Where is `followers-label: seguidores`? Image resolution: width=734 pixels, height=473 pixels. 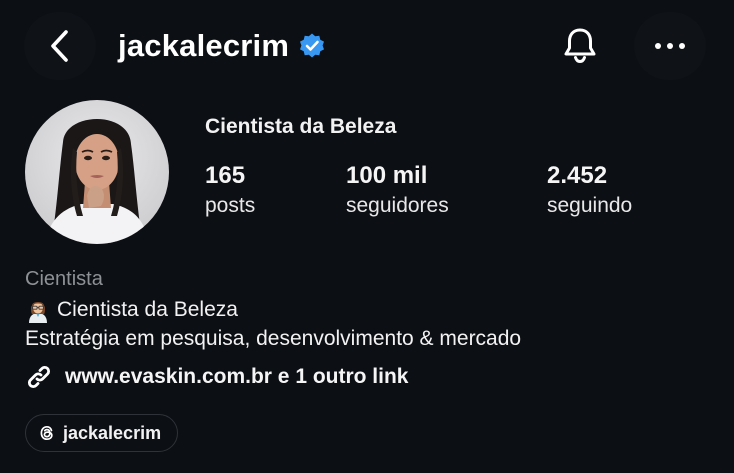
followers-label: seguidores is located at coordinates (397, 205).